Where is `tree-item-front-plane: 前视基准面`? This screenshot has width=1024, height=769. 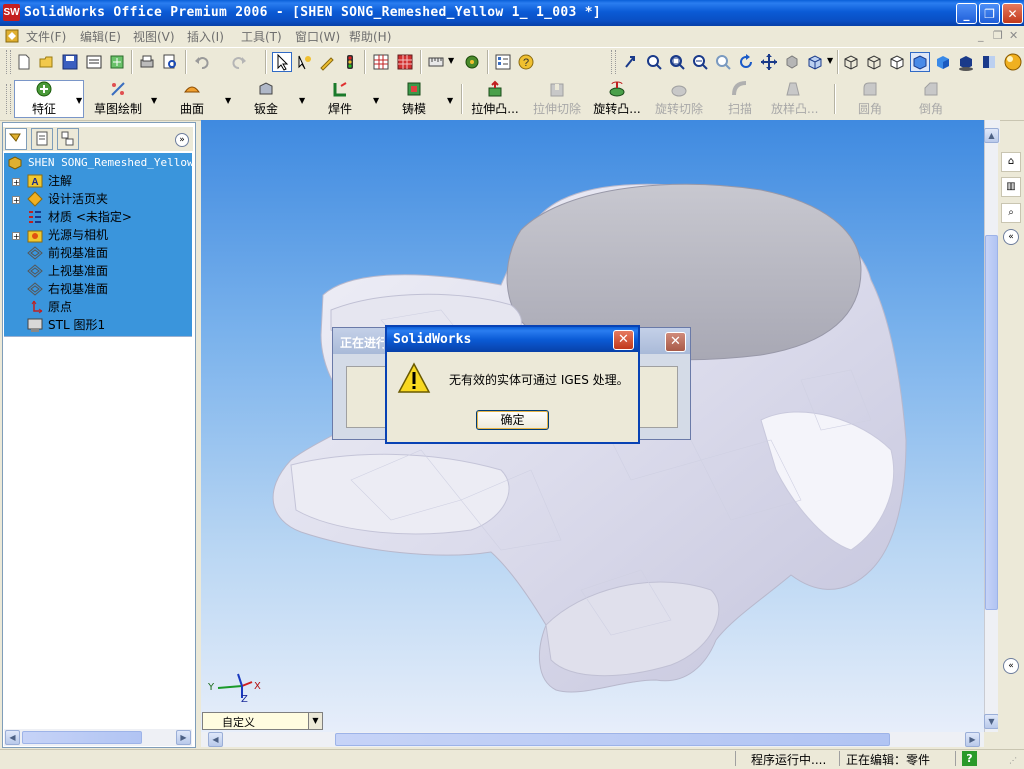 tree-item-front-plane: 前视基准面 is located at coordinates (78, 253).